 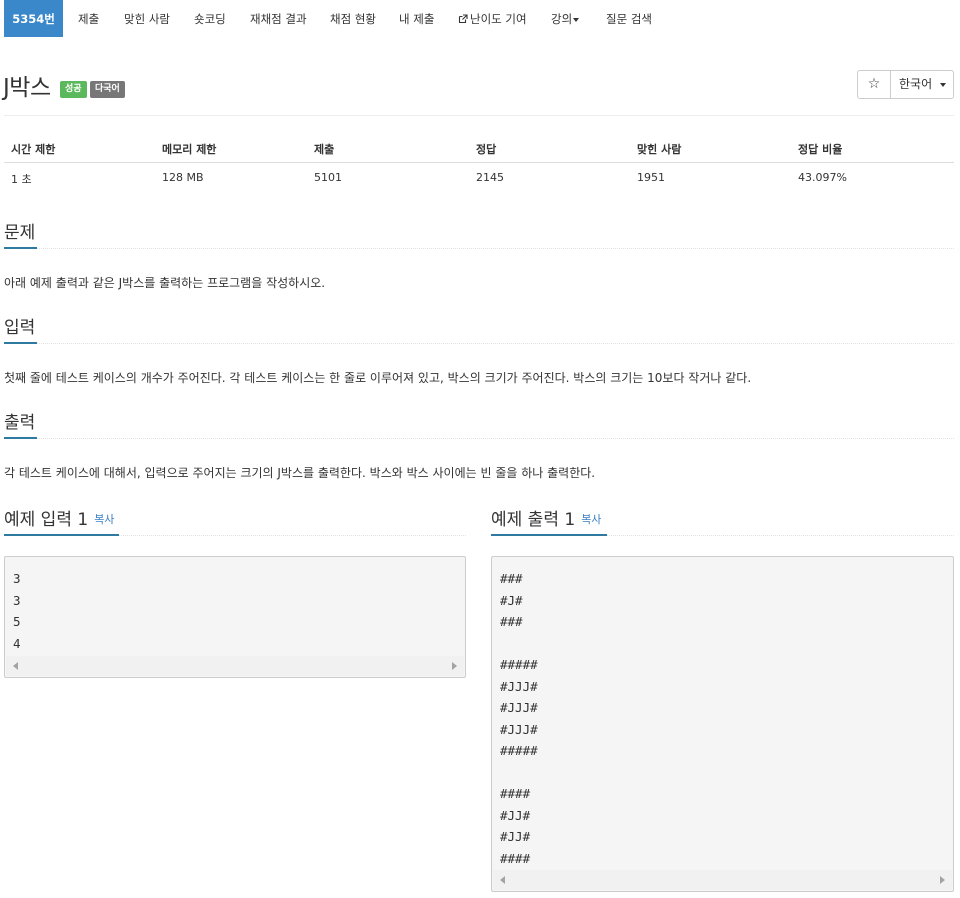 I want to click on value-submissions: 5101, so click(x=328, y=177).